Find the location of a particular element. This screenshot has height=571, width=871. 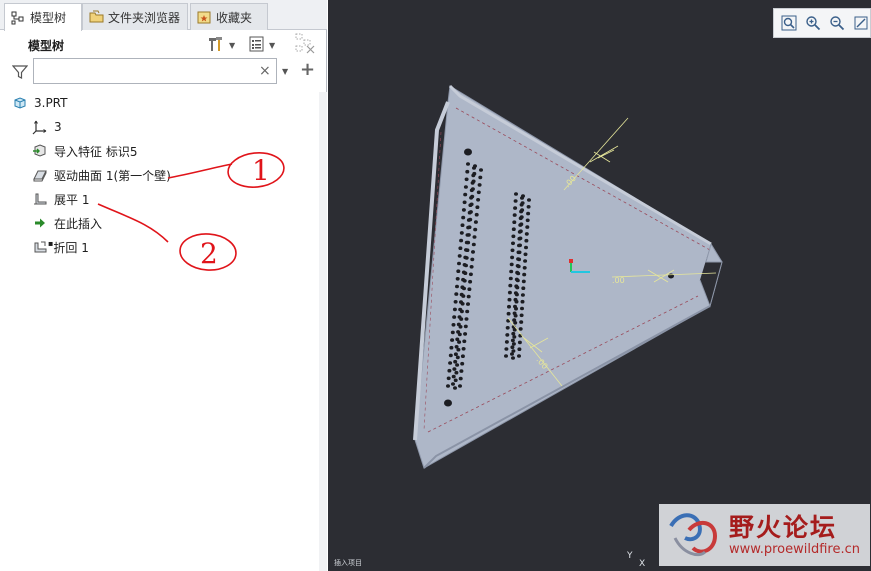

watermark: 野火论坛 www.proewildfire.cn is located at coordinates (764, 535).